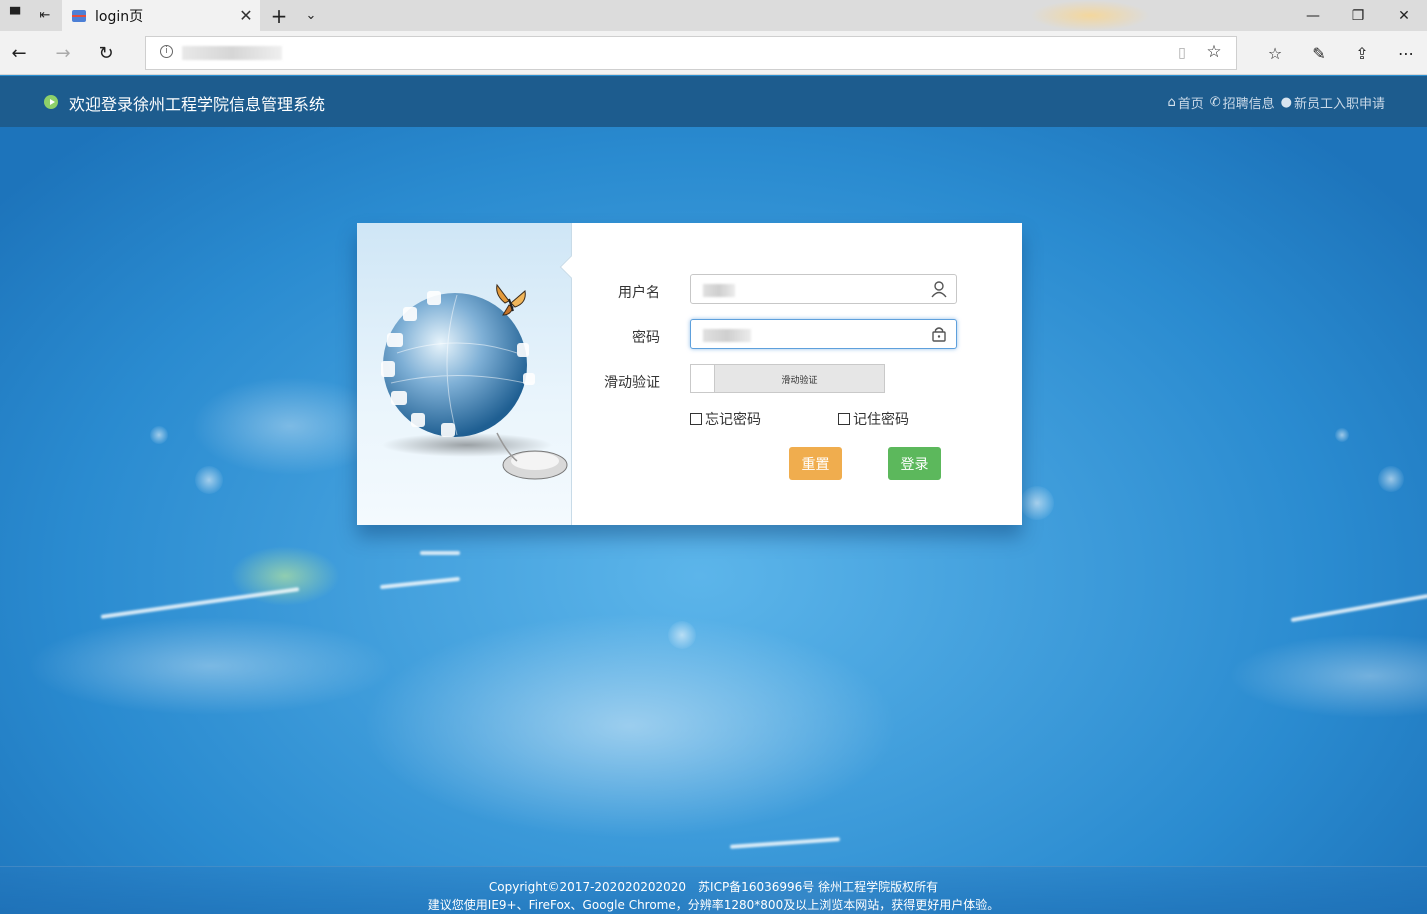 This screenshot has height=914, width=1427. Describe the element at coordinates (106, 53) in the screenshot. I see `refresh-button: ↻` at that location.